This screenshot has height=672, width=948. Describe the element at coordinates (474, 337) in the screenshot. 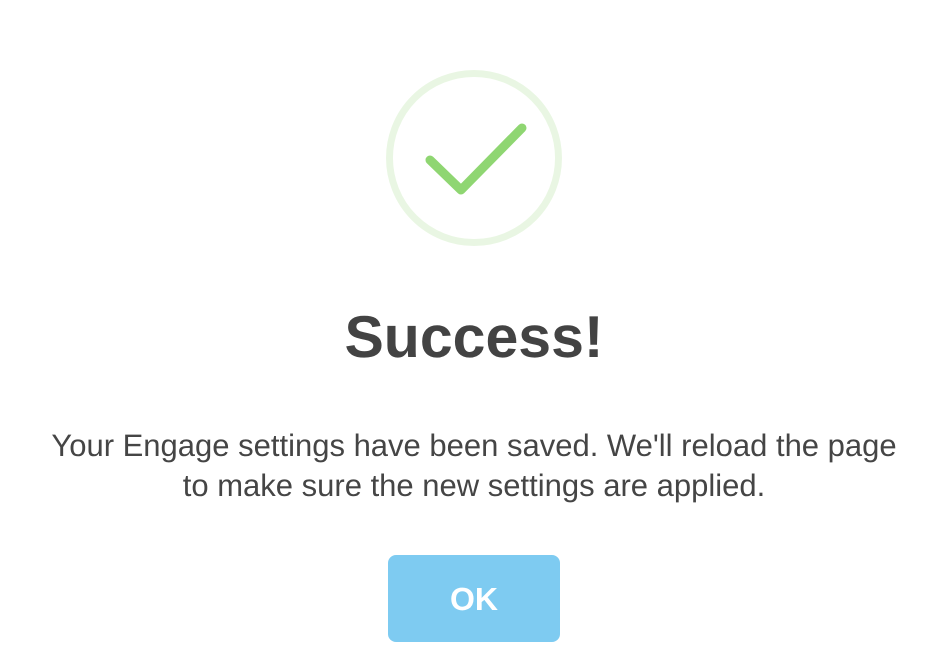

I see `dialog-title: Success!` at that location.